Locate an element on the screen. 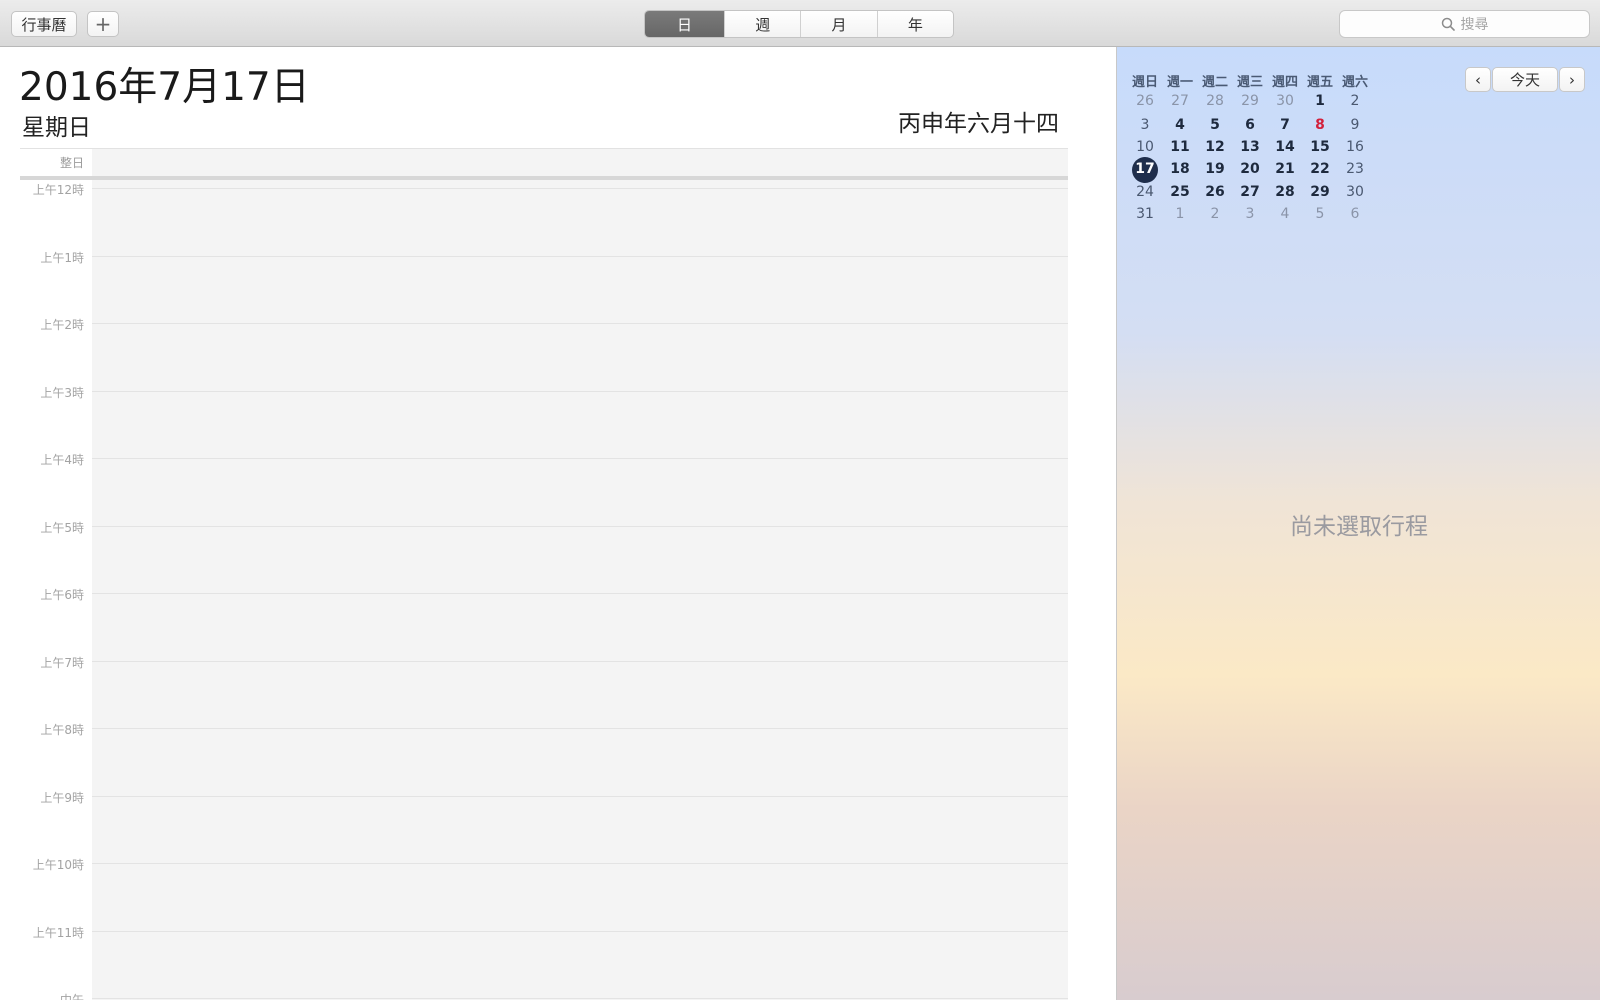  search-icon is located at coordinates (1448, 24).